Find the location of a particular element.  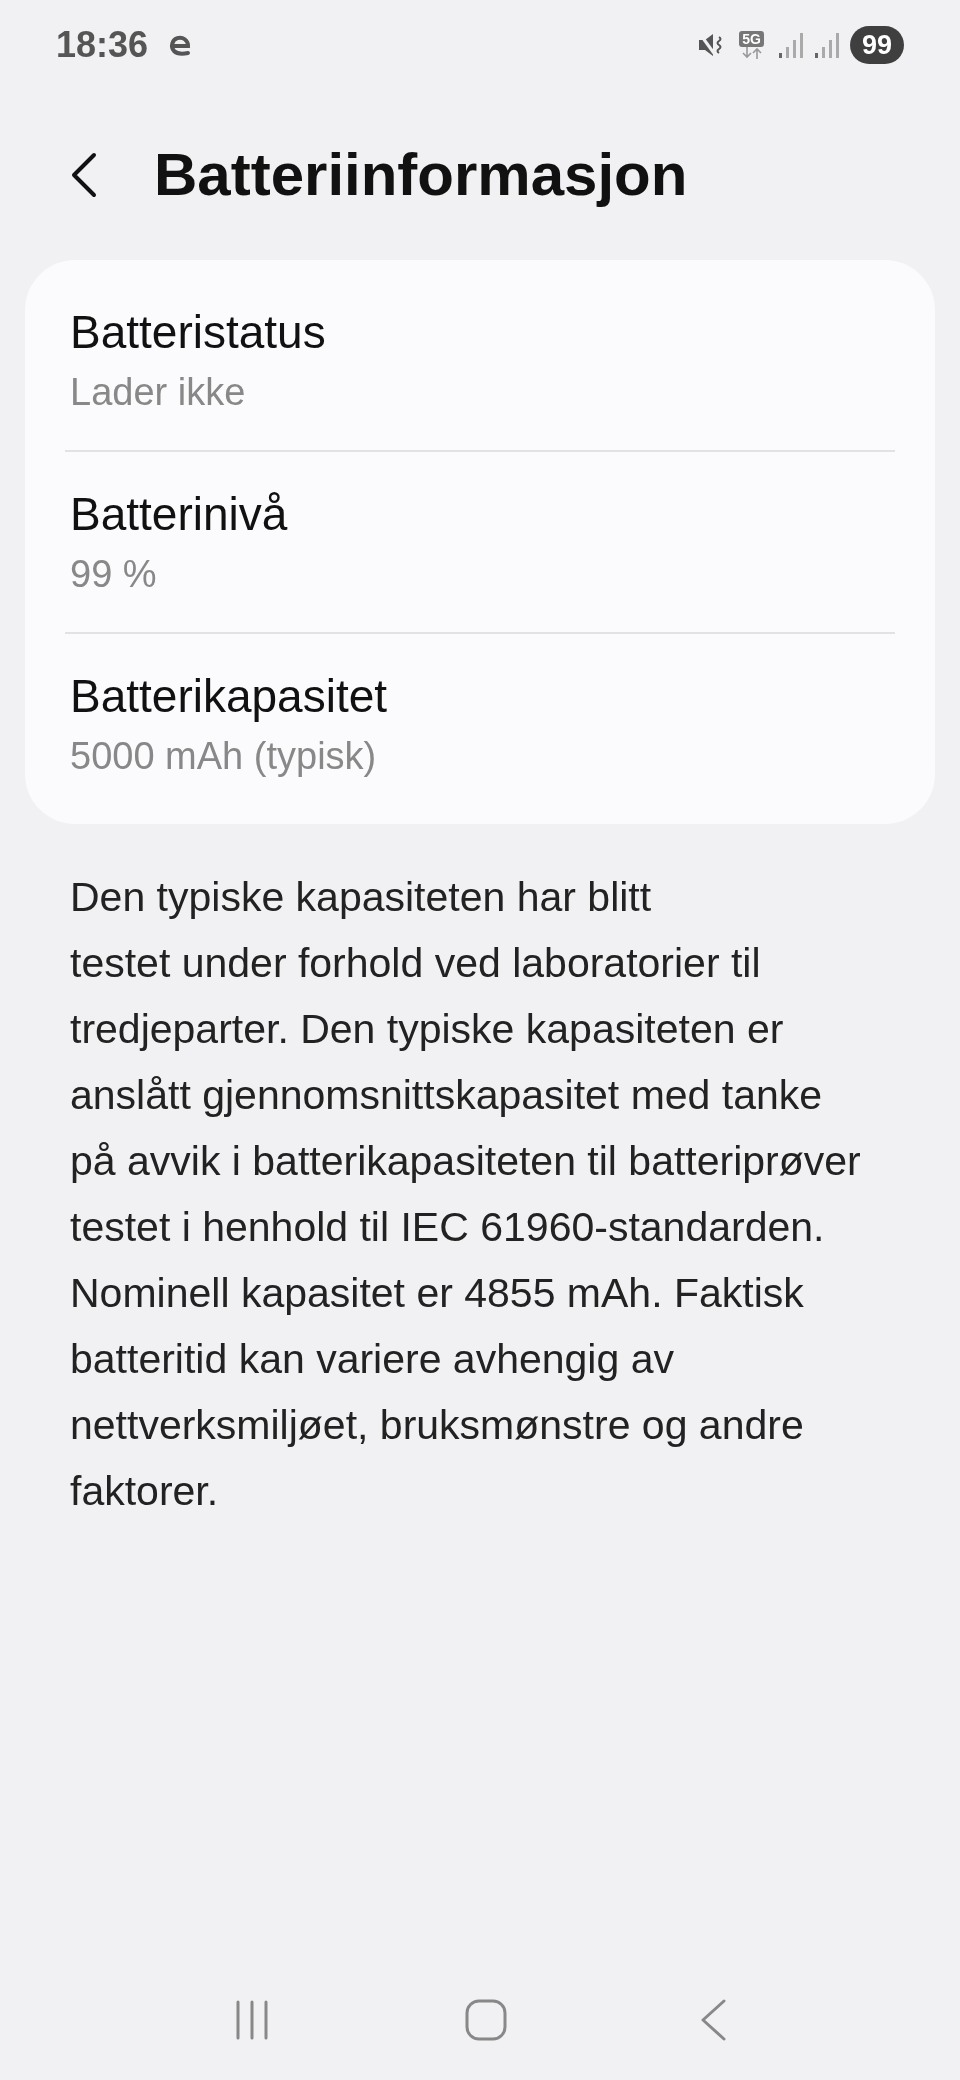

item-value: Lader ikke is located at coordinates (158, 392).